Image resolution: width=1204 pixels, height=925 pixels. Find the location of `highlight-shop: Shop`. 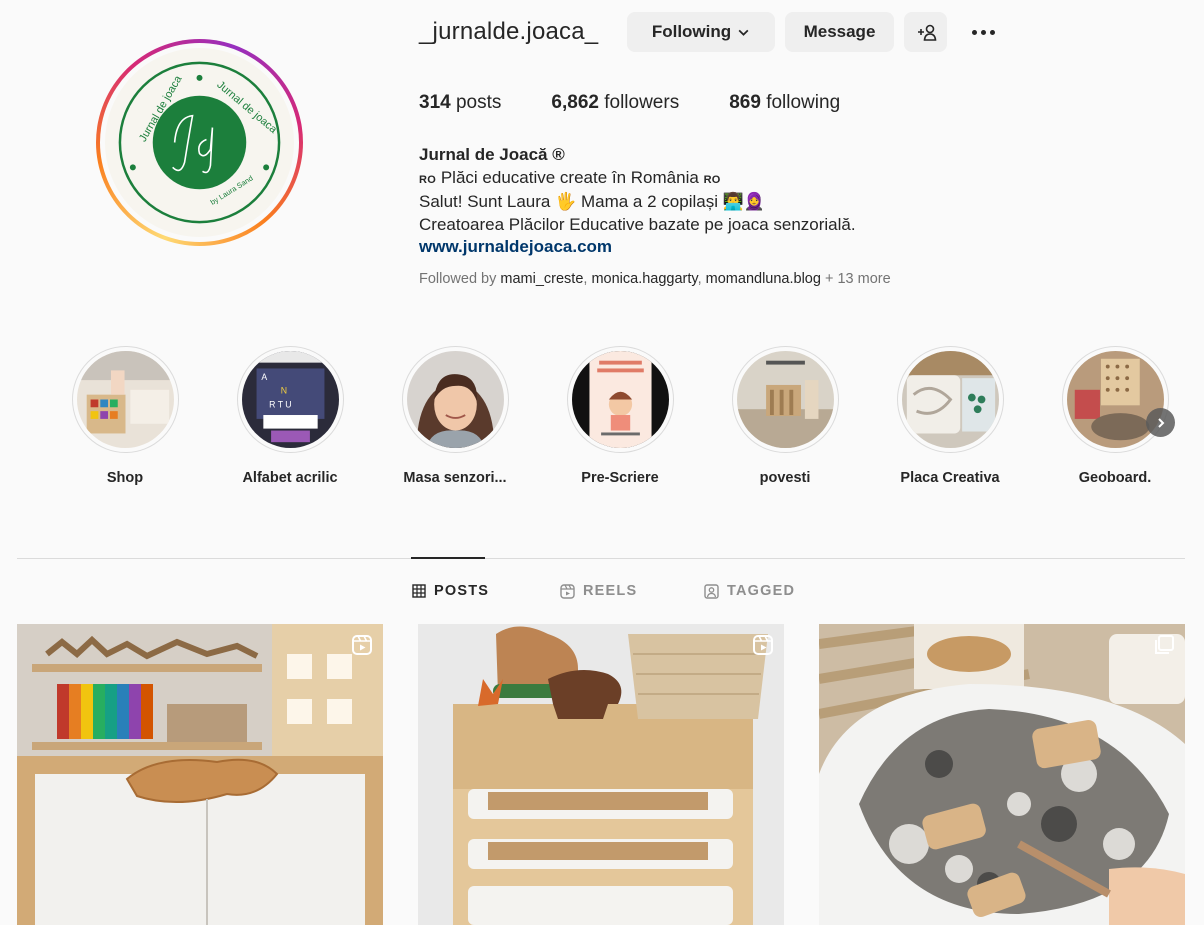

highlight-shop: Shop is located at coordinates (125, 416).